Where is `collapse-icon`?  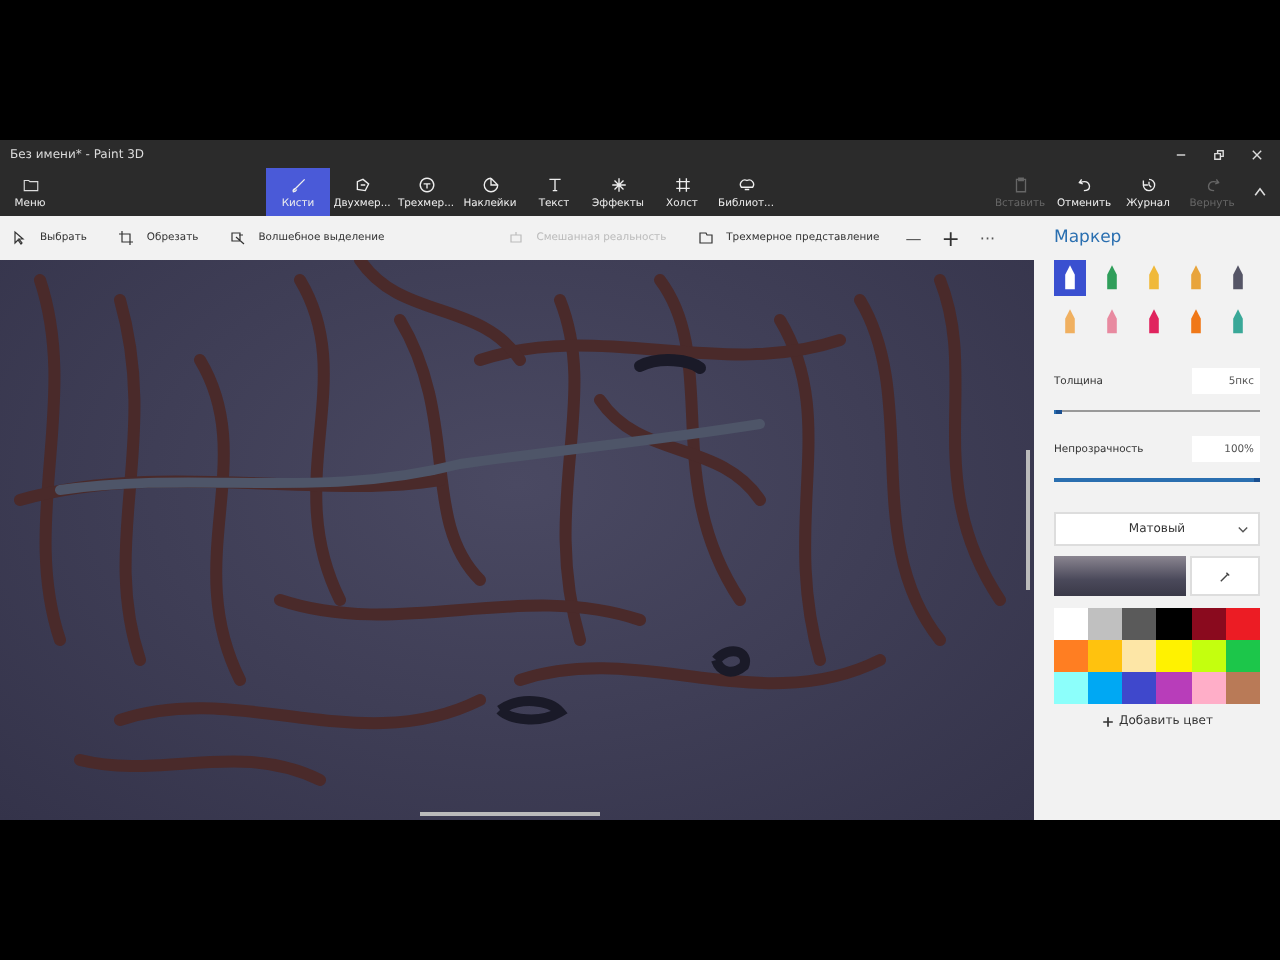
collapse-icon is located at coordinates (1260, 192).